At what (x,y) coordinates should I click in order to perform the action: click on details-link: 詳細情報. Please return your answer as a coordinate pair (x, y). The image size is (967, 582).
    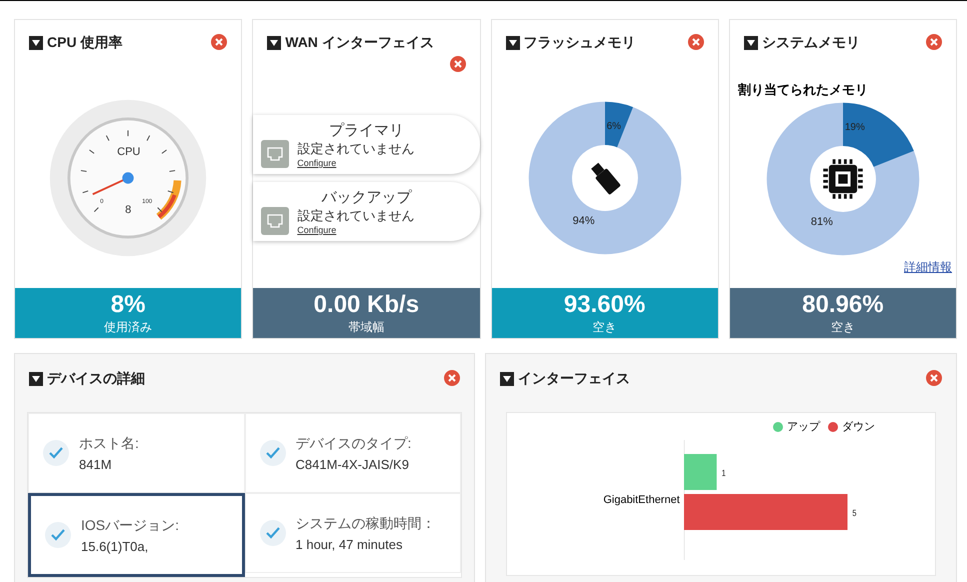
    Looking at the image, I should click on (928, 267).